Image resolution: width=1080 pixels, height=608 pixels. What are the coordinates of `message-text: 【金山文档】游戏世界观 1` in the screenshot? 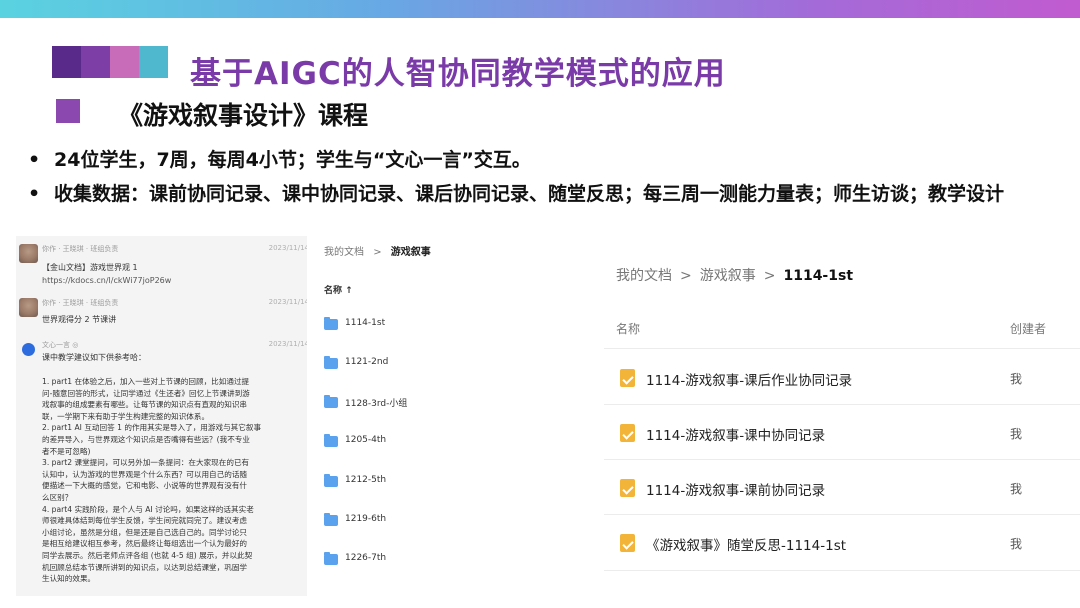 It's located at (90, 267).